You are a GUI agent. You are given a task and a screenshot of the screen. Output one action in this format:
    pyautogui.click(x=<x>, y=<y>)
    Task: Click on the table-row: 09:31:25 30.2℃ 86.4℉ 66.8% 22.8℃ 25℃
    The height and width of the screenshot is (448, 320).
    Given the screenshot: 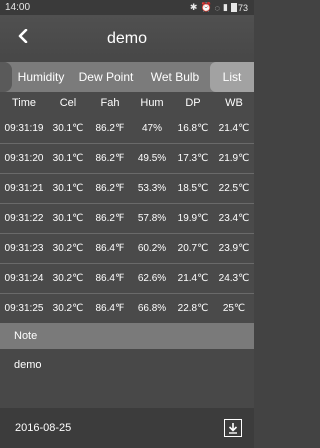 What is the action you would take?
    pyautogui.click(x=127, y=308)
    